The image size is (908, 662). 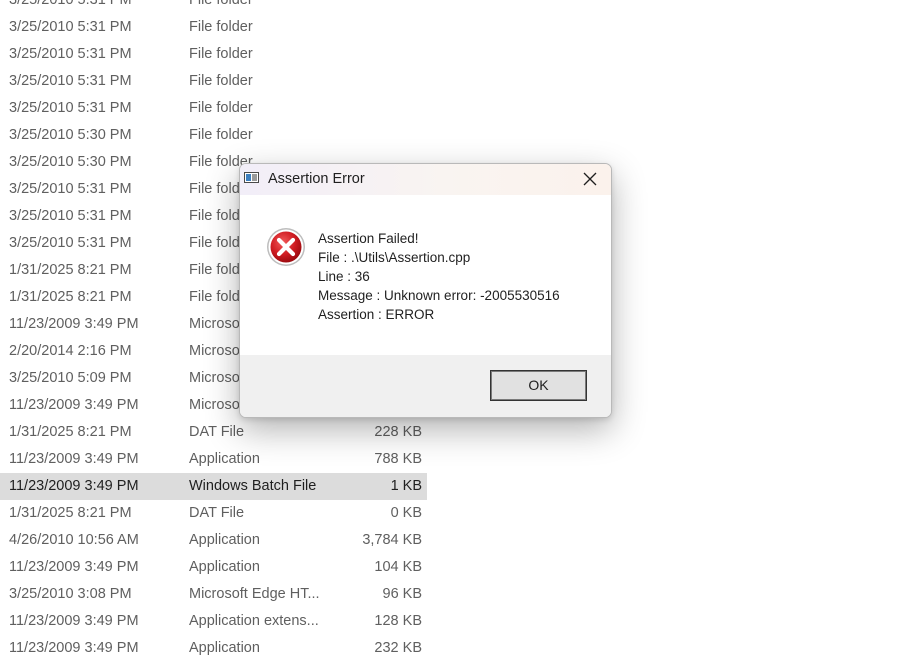 I want to click on close-button, so click(x=590, y=179).